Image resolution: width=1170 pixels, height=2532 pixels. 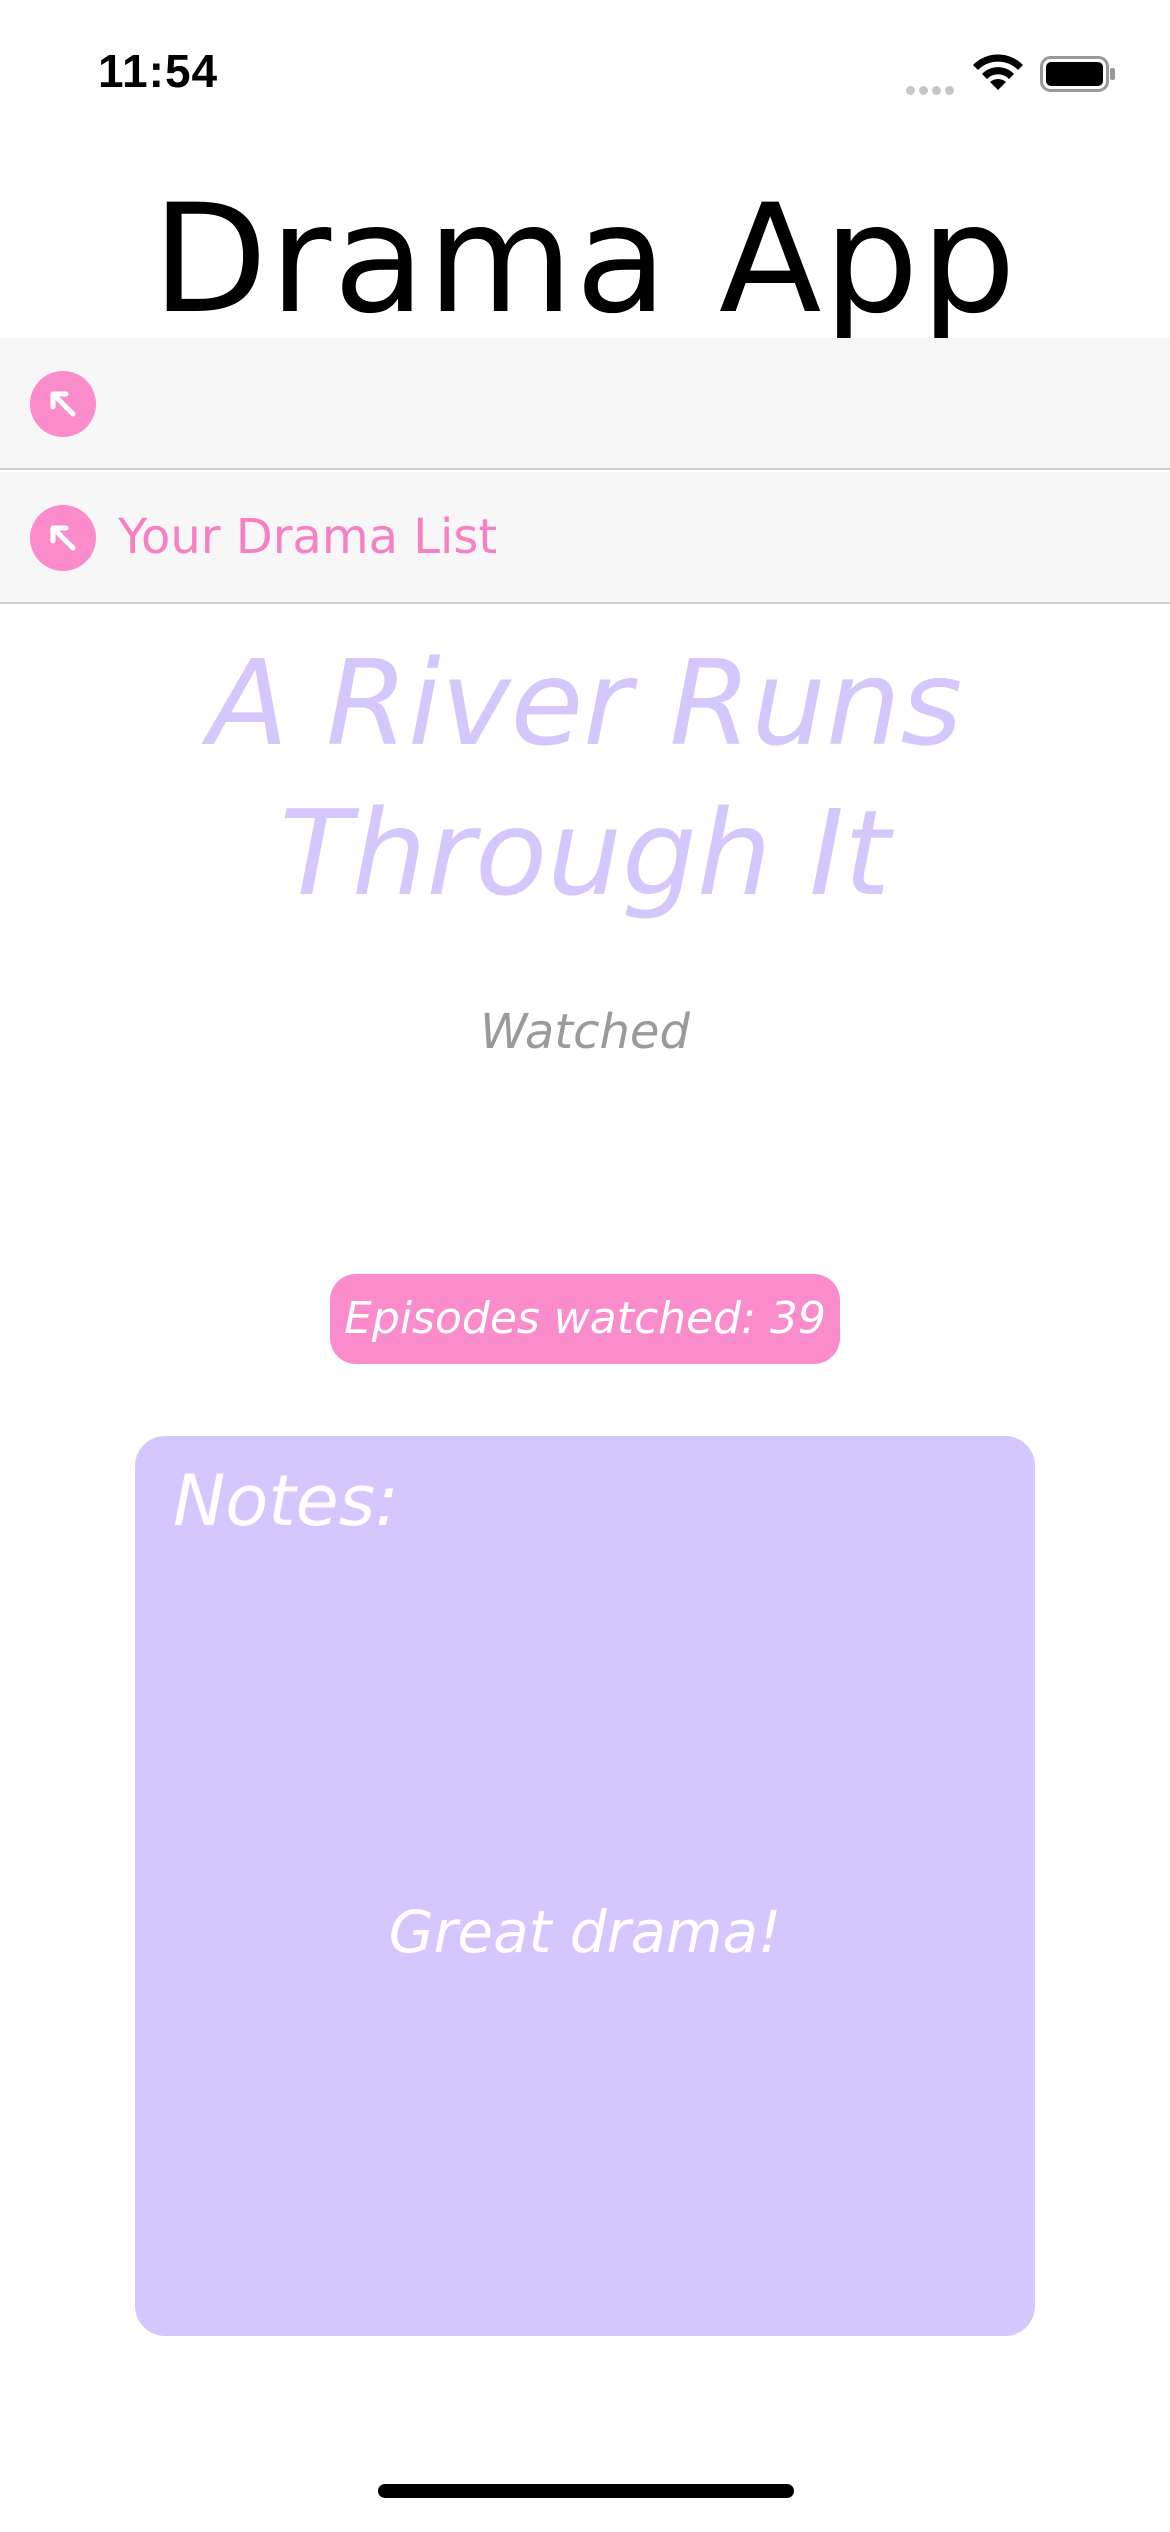 I want to click on app-title: Drama App, so click(x=585, y=260).